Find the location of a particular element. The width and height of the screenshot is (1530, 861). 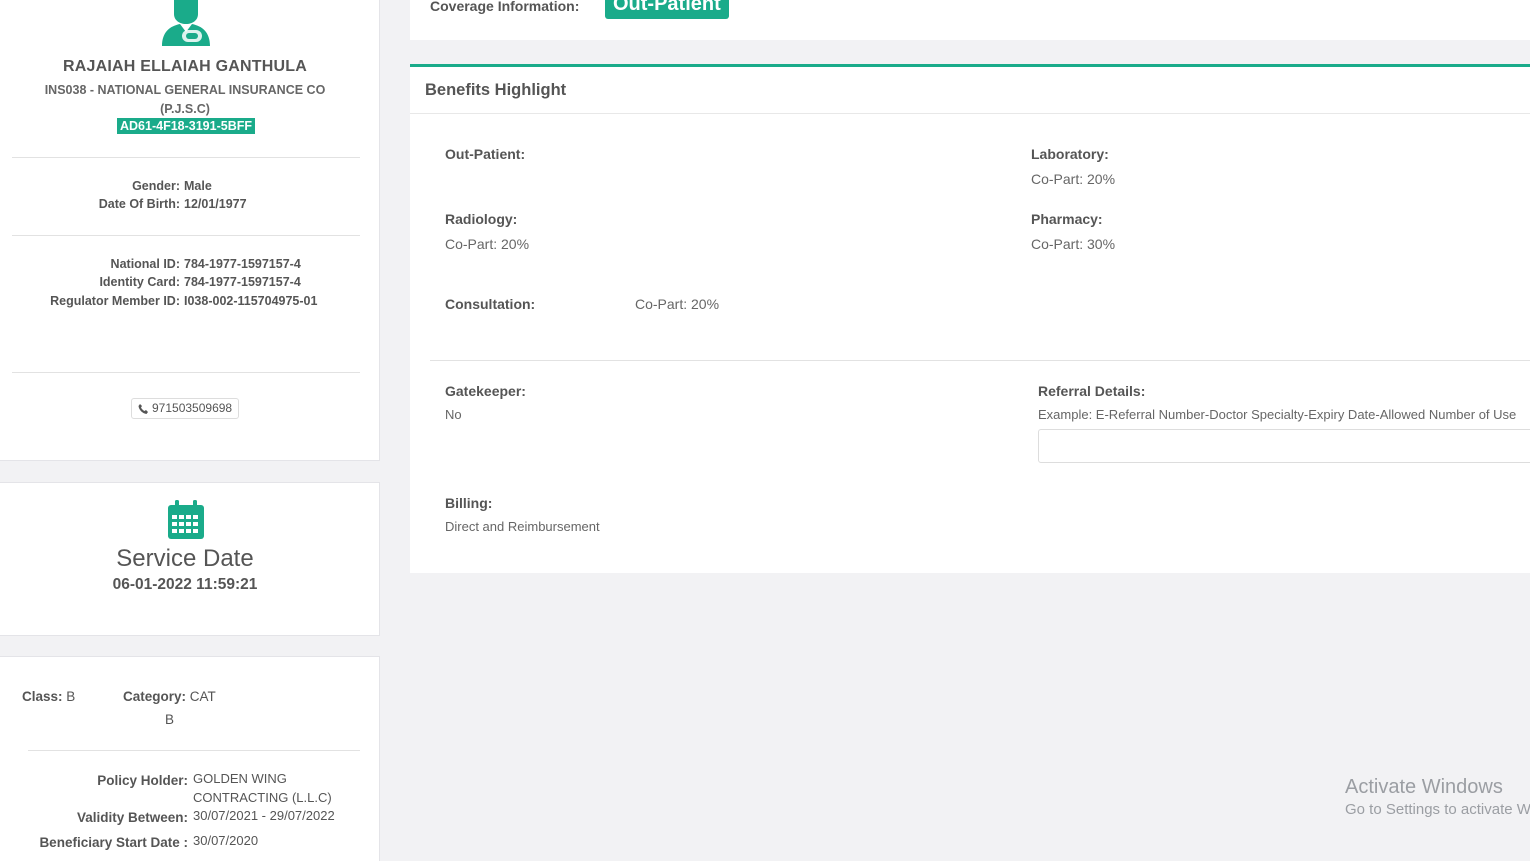

service-date-value: 06-01-2022 11:59:21 is located at coordinates (185, 584).